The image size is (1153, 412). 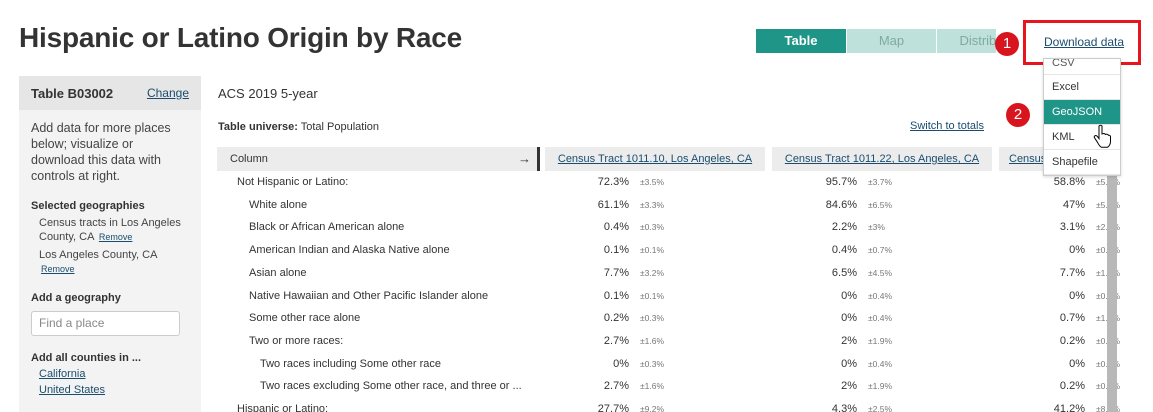 What do you see at coordinates (168, 93) in the screenshot?
I see `change-table-link: Change` at bounding box center [168, 93].